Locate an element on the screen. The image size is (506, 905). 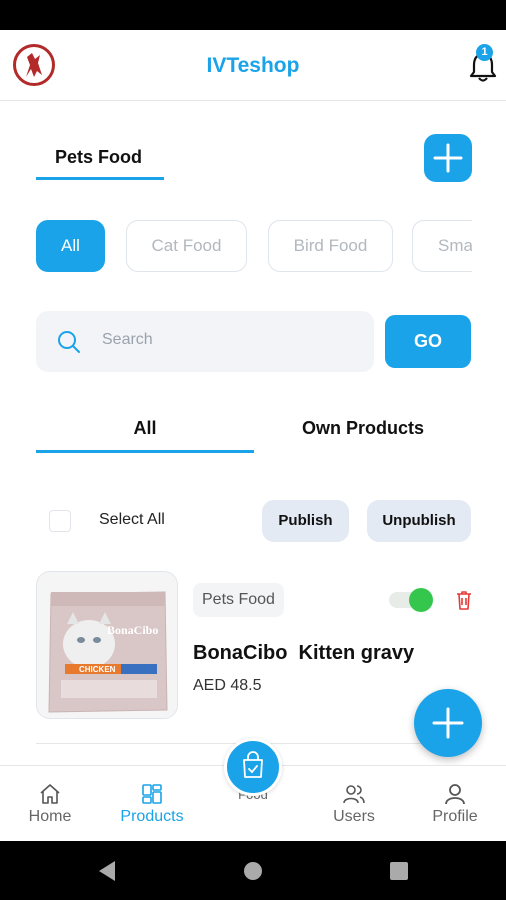
nav-products: Products is located at coordinates (152, 804).